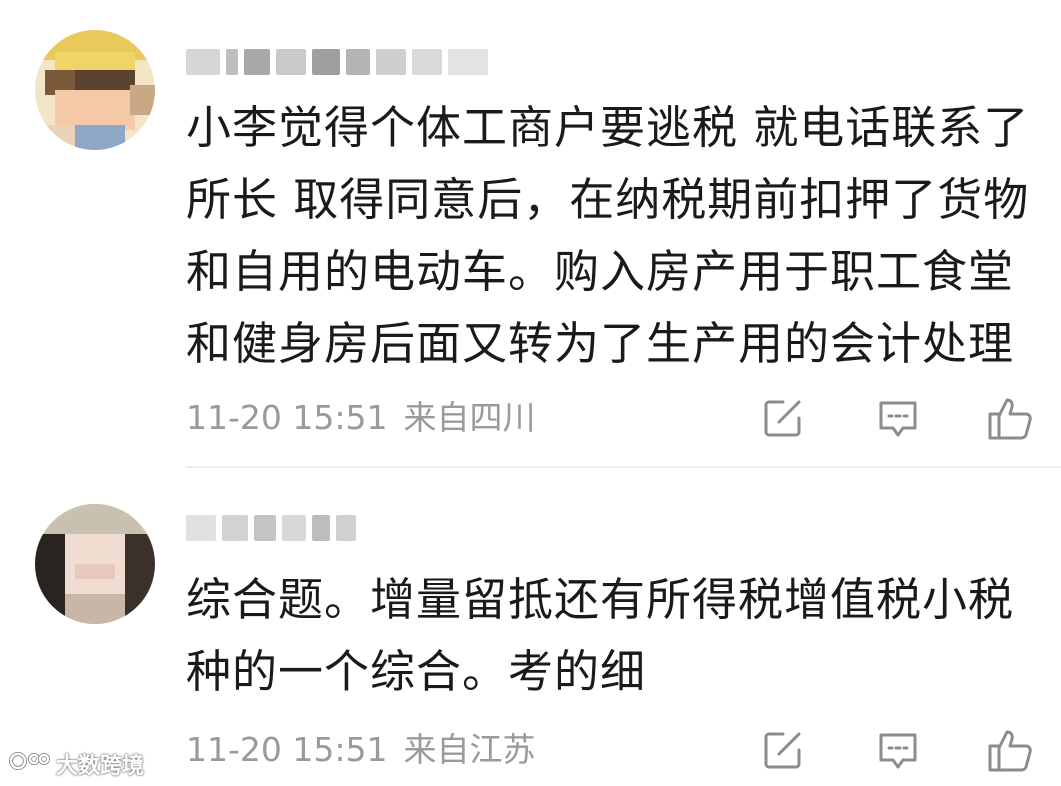  I want to click on watermark-logo-icon, so click(30, 764).